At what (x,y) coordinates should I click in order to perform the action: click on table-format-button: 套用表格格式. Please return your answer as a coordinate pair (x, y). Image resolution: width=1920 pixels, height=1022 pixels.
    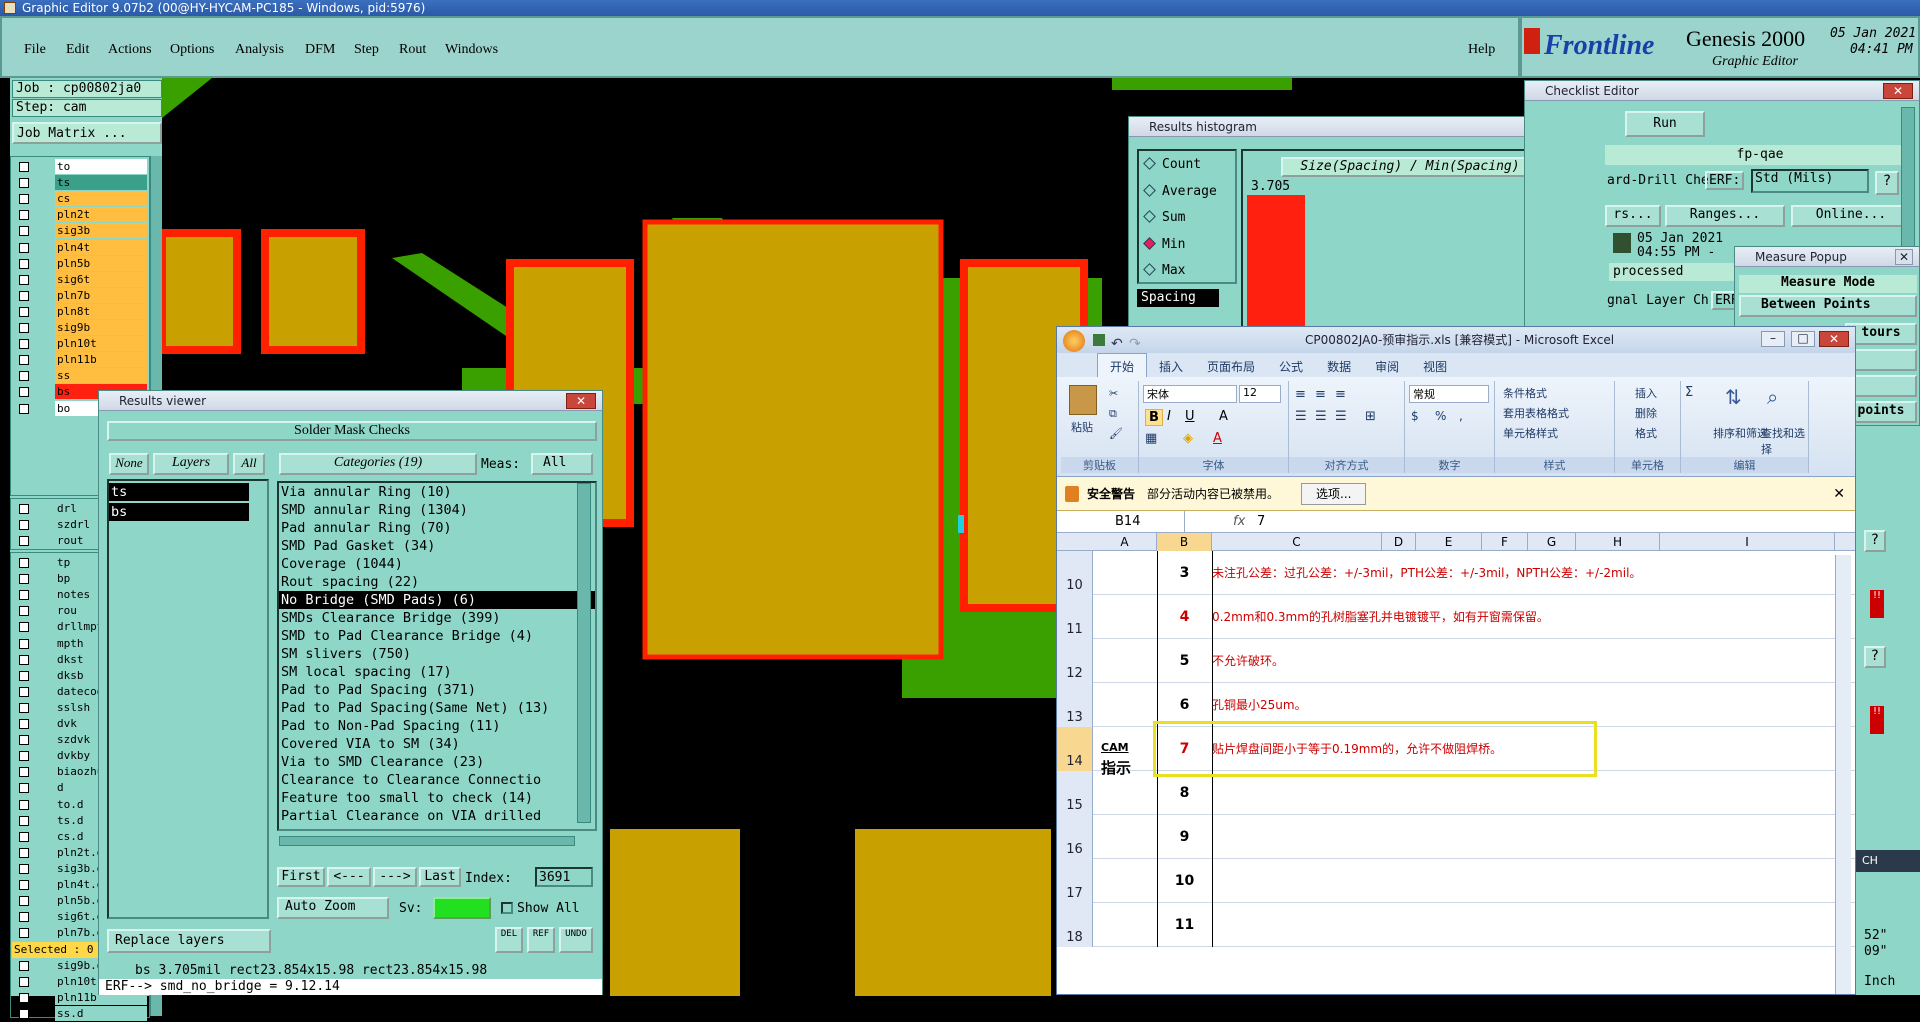
    Looking at the image, I should click on (1536, 413).